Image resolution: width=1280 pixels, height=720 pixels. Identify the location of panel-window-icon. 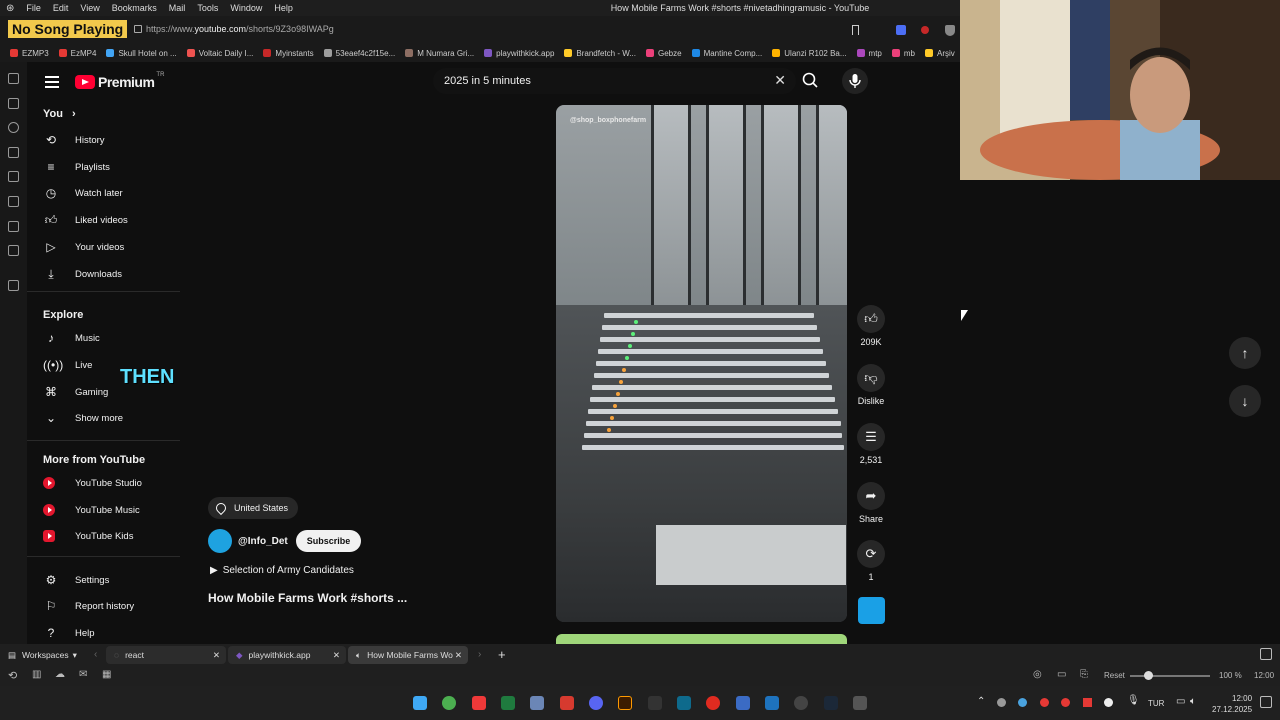
(13, 226).